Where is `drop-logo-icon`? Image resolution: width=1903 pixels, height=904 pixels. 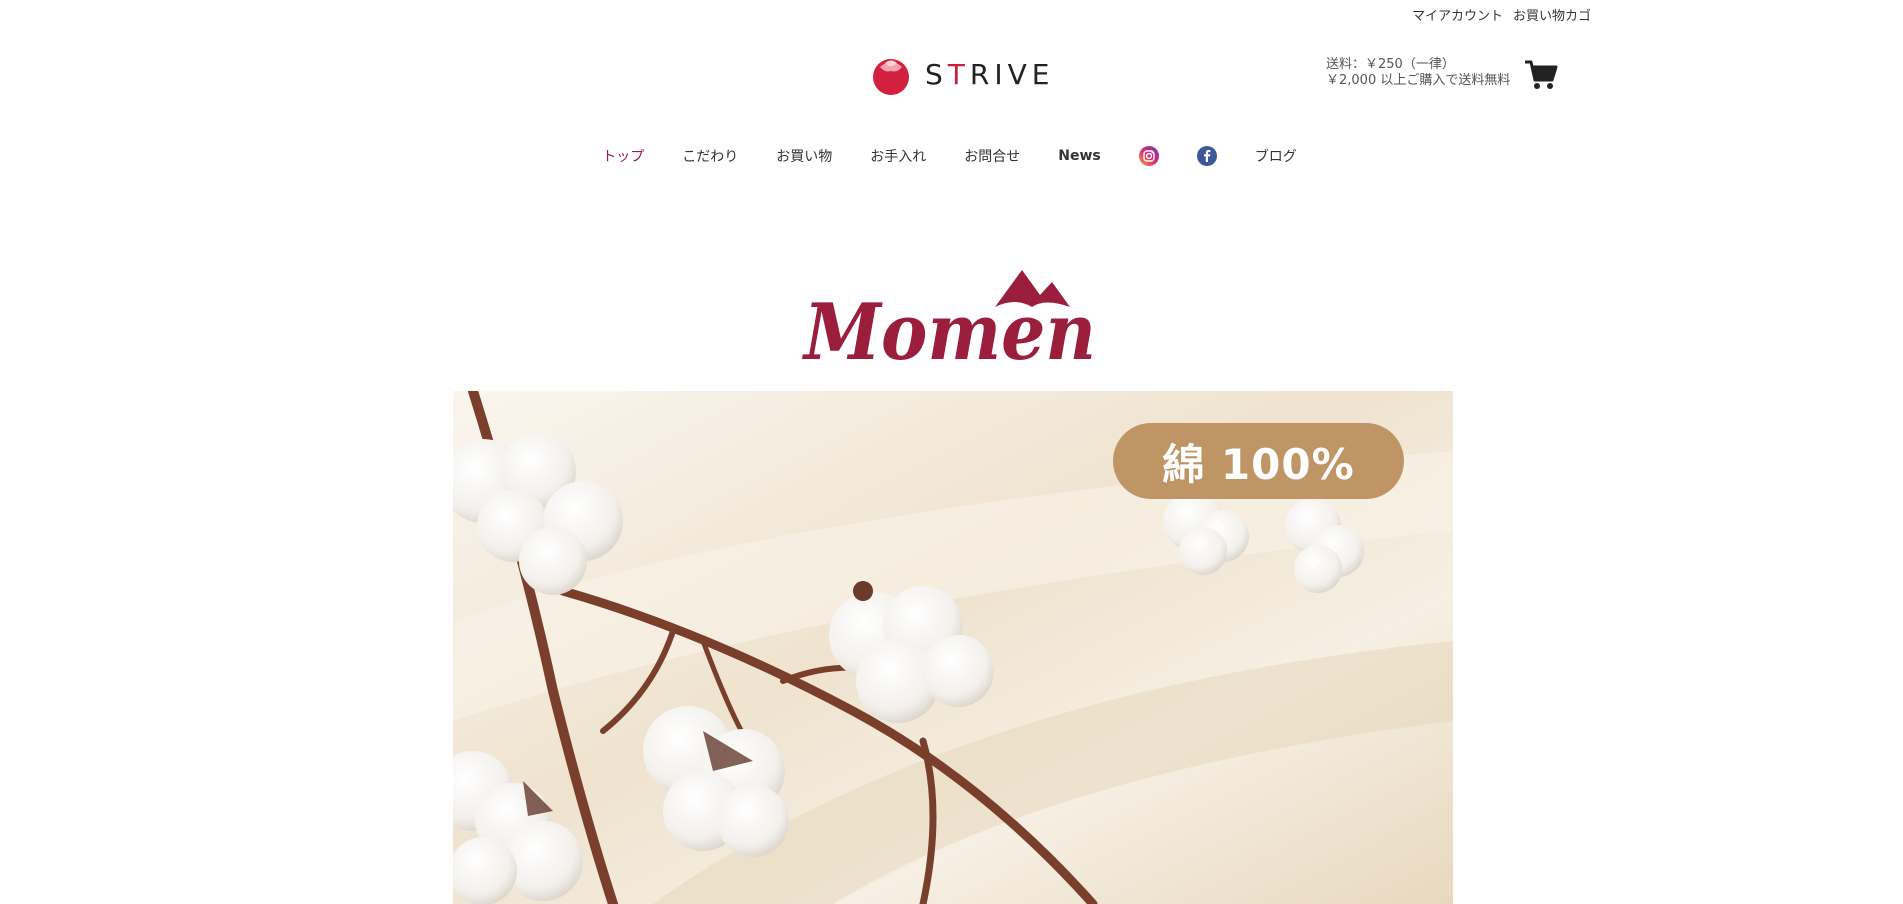 drop-logo-icon is located at coordinates (891, 77).